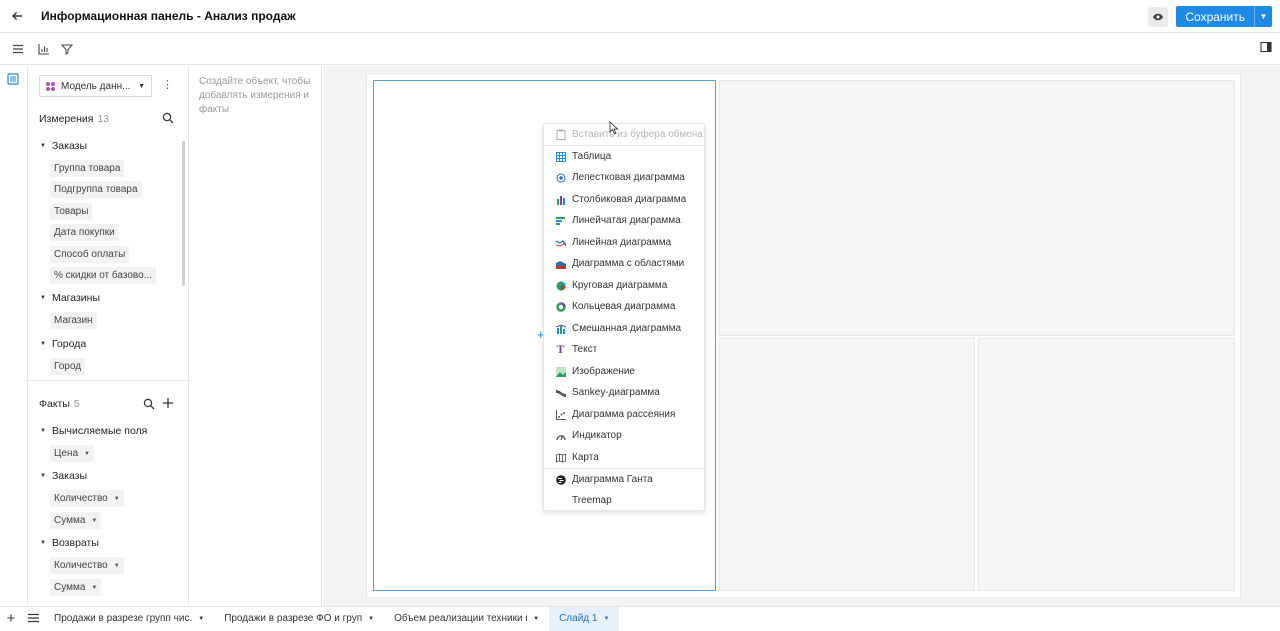 The image size is (1280, 631). I want to click on facts-count: 5, so click(76, 404).